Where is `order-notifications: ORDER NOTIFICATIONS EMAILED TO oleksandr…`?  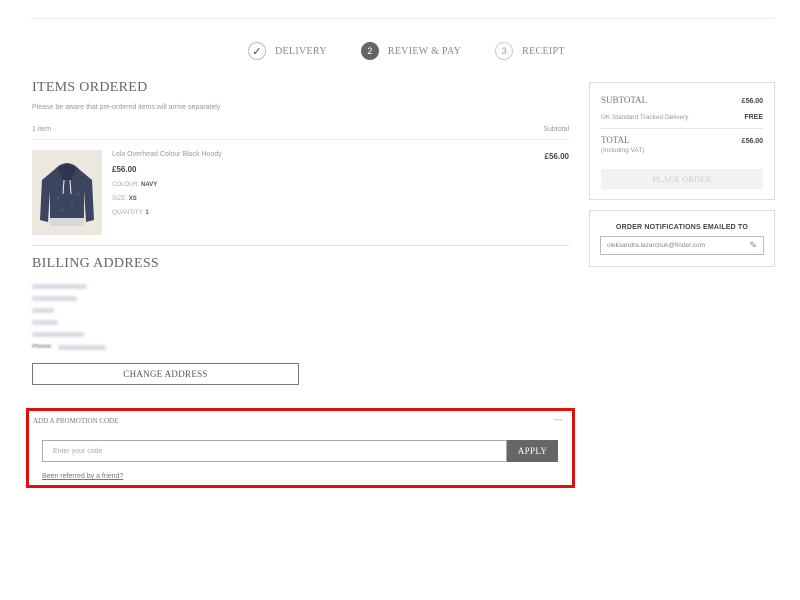
order-notifications: ORDER NOTIFICATIONS EMAILED TO oleksandr… is located at coordinates (682, 238).